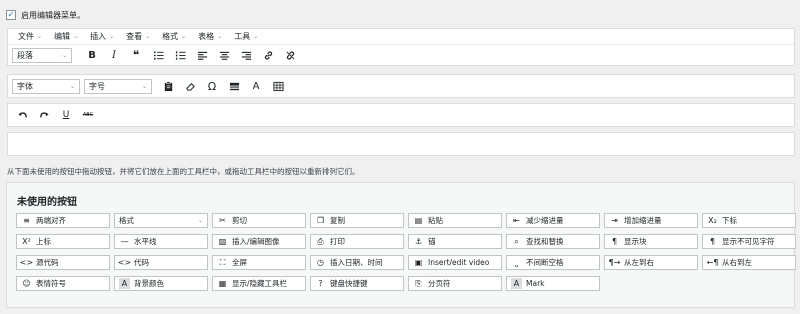 This screenshot has width=800, height=314. What do you see at coordinates (259, 262) in the screenshot?
I see `unused-button: ⛶ 全屏` at bounding box center [259, 262].